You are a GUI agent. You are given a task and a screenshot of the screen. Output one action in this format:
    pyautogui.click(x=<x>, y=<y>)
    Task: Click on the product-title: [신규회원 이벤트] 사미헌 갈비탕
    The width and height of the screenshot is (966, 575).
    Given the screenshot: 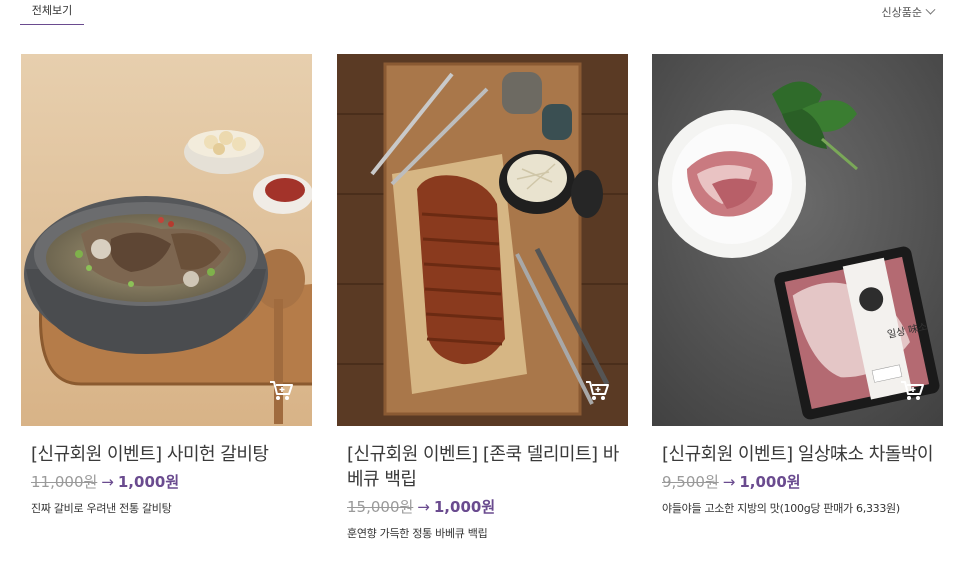 What is the action you would take?
    pyautogui.click(x=172, y=454)
    